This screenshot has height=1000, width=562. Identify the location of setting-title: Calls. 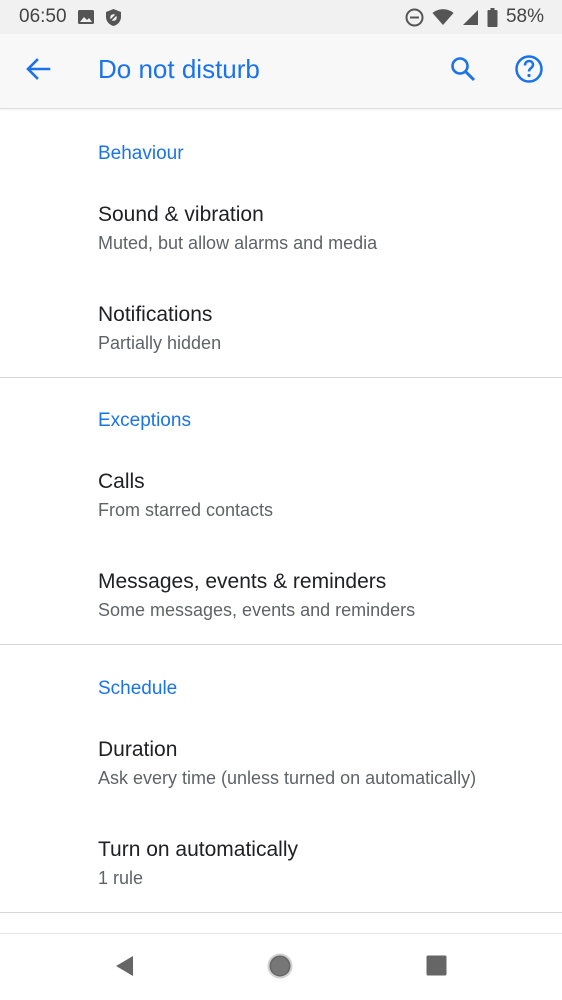
(121, 481).